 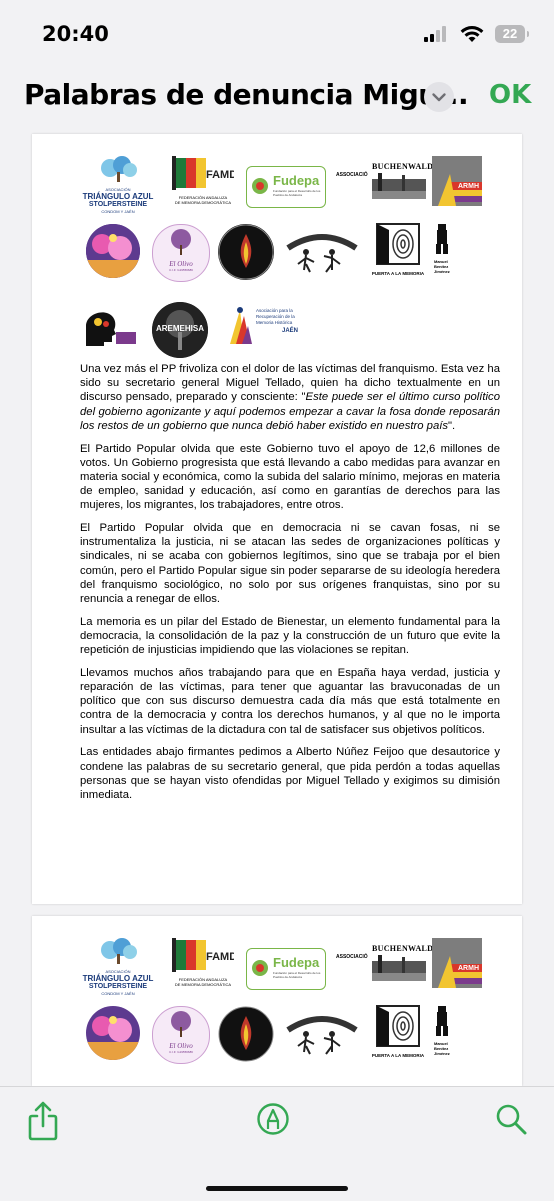 I want to click on logo-text: Memoria Histórica, so click(x=274, y=322).